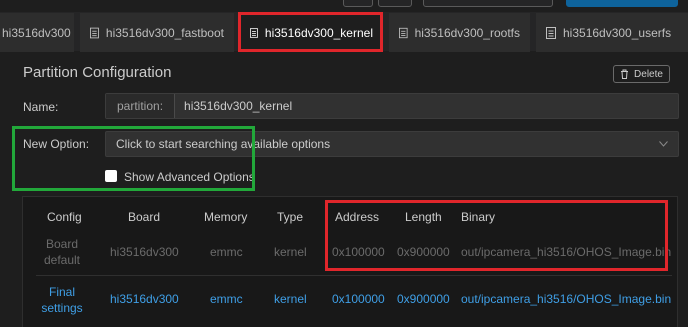 The height and width of the screenshot is (327, 688). What do you see at coordinates (97, 72) in the screenshot?
I see `page-title: Partition Configuration` at bounding box center [97, 72].